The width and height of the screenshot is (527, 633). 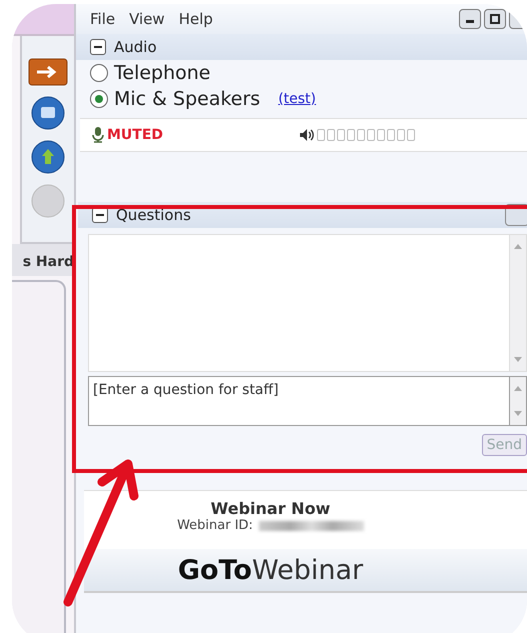 What do you see at coordinates (299, 401) in the screenshot?
I see `question-field: [Enter a question for staff]` at bounding box center [299, 401].